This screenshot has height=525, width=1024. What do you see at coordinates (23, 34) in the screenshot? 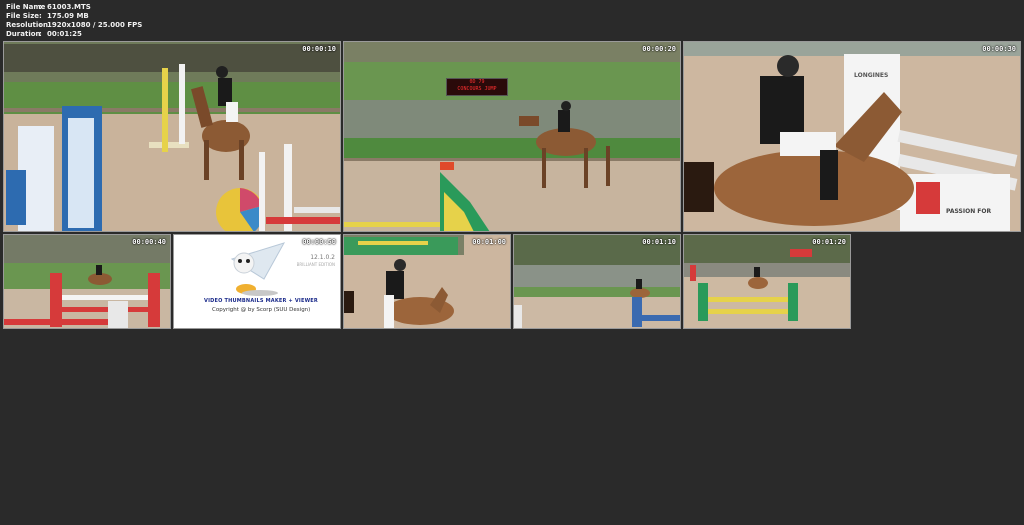
I see `info-label: Duration` at bounding box center [23, 34].